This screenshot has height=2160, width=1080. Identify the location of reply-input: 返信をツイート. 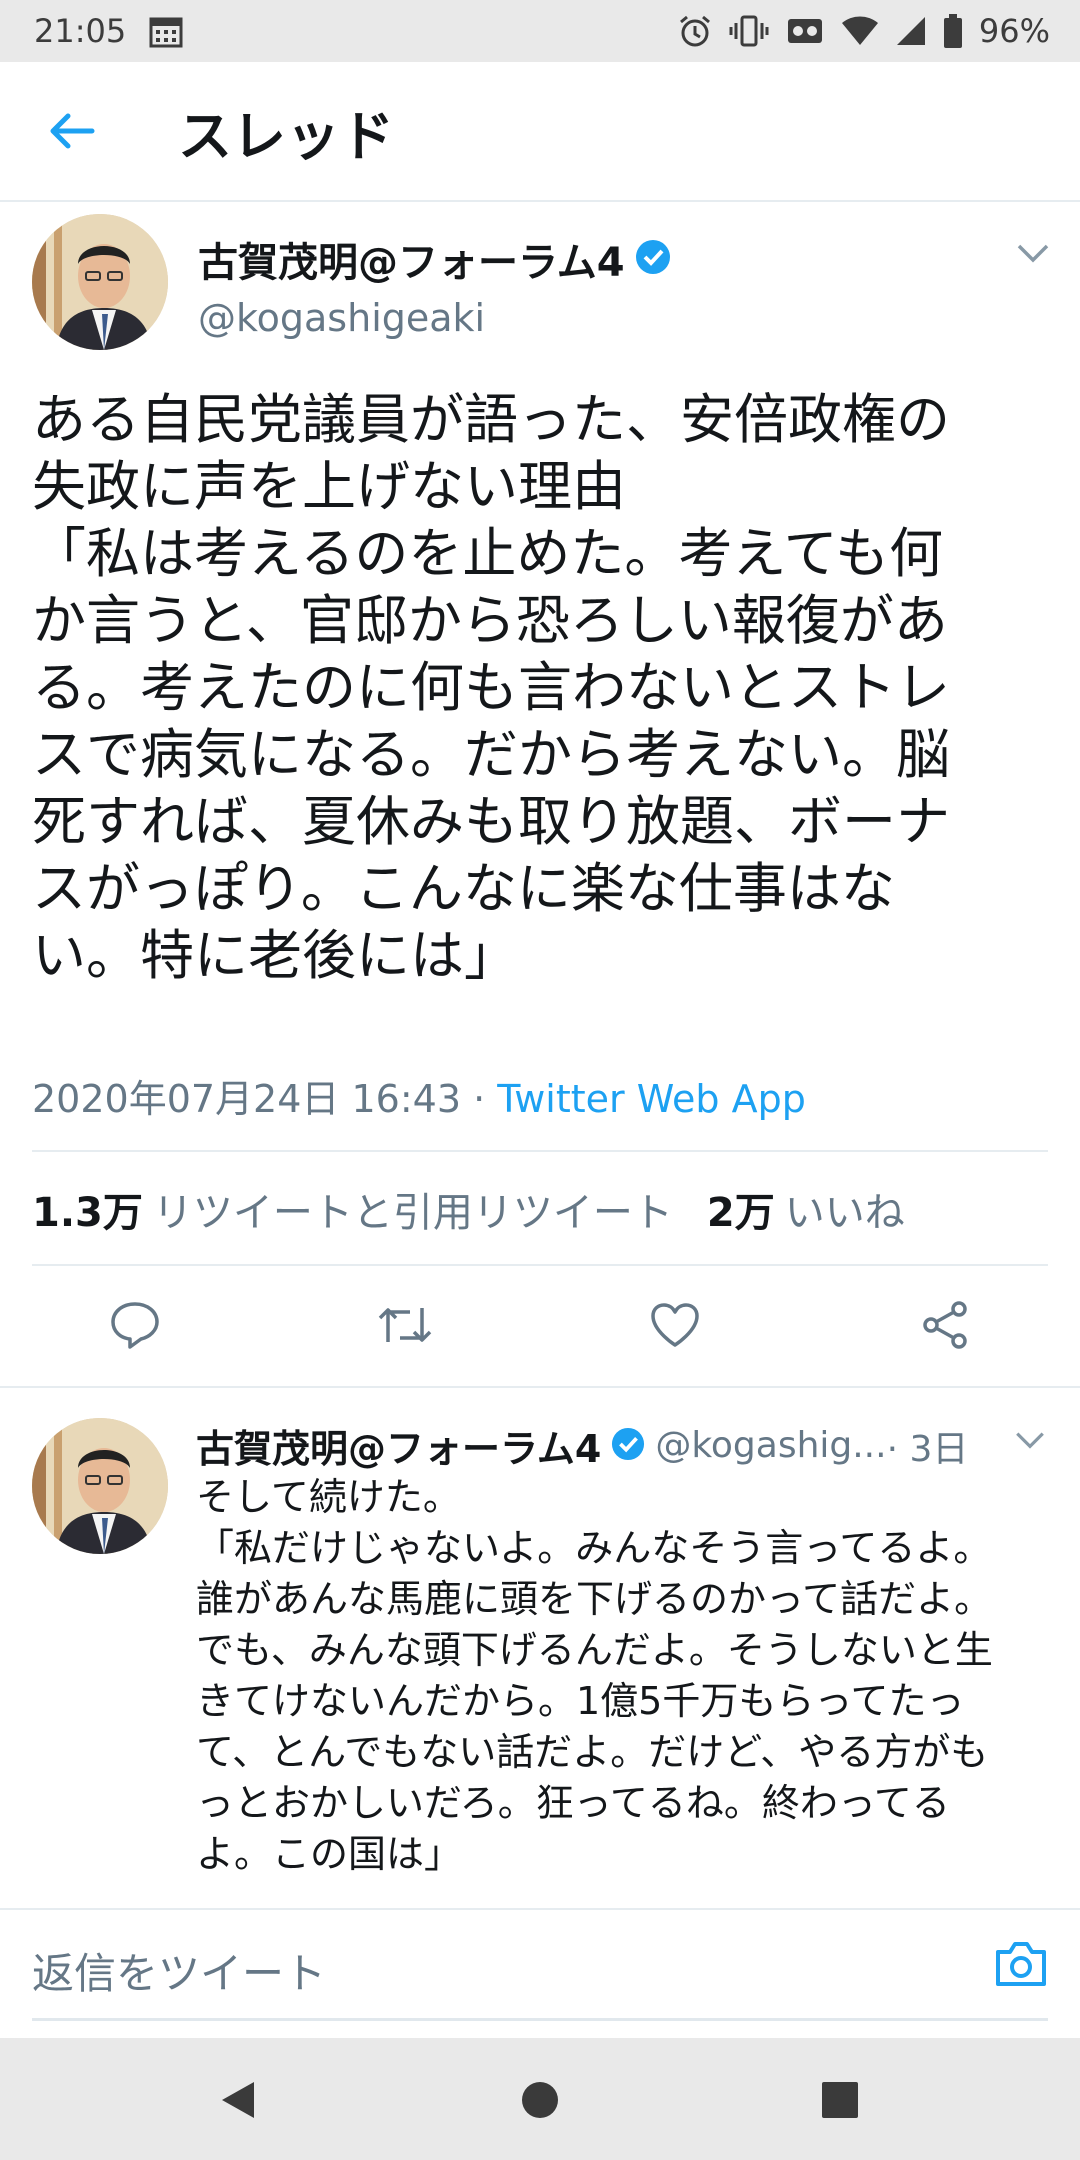
(179, 1970).